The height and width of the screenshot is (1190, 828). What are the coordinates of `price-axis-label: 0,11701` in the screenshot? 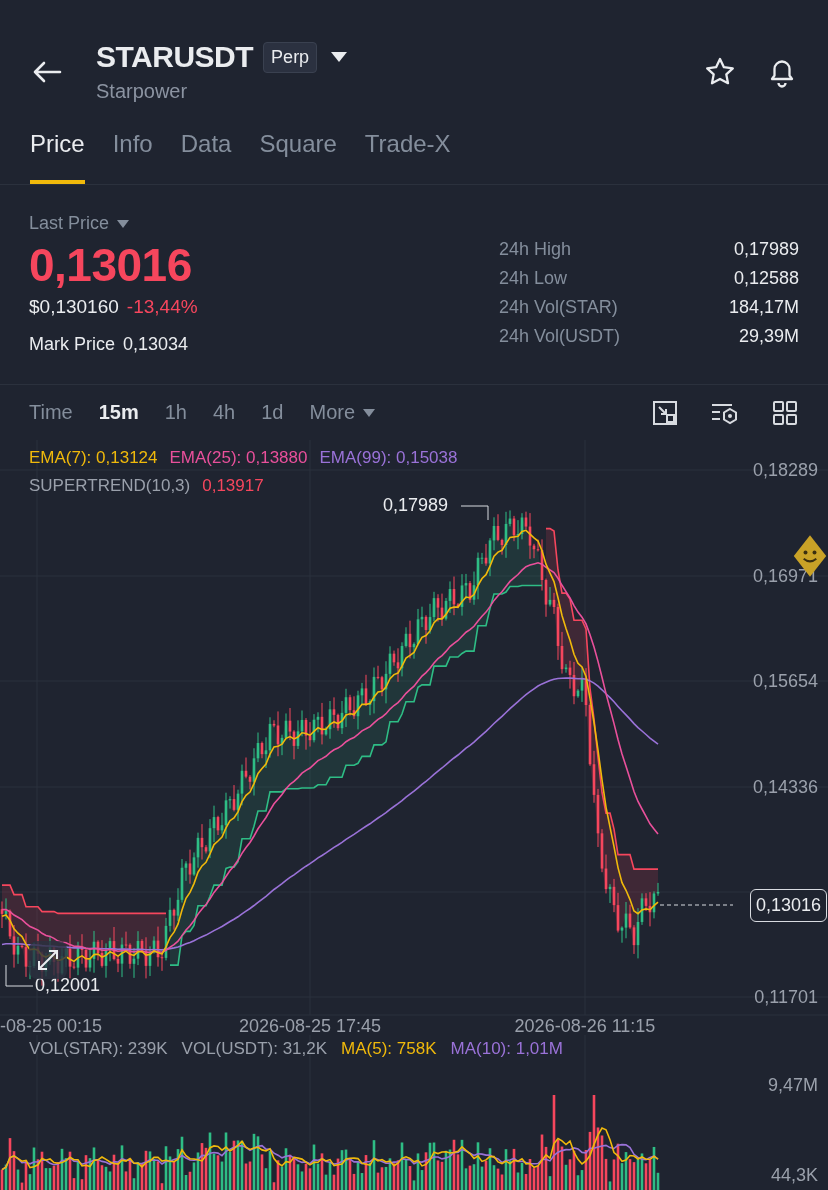 It's located at (786, 997).